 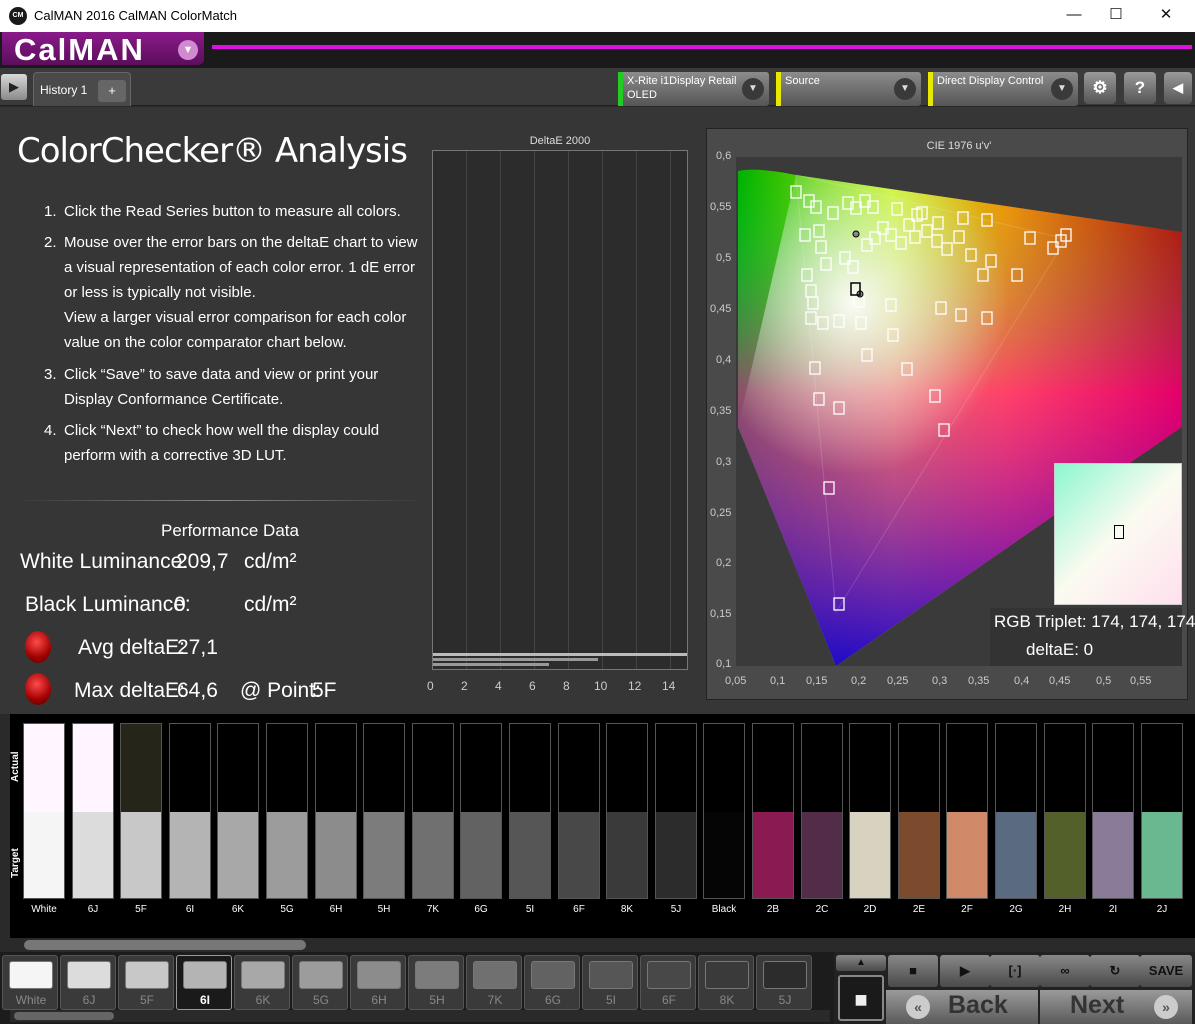 I want to click on swatch-5i, so click(x=530, y=811).